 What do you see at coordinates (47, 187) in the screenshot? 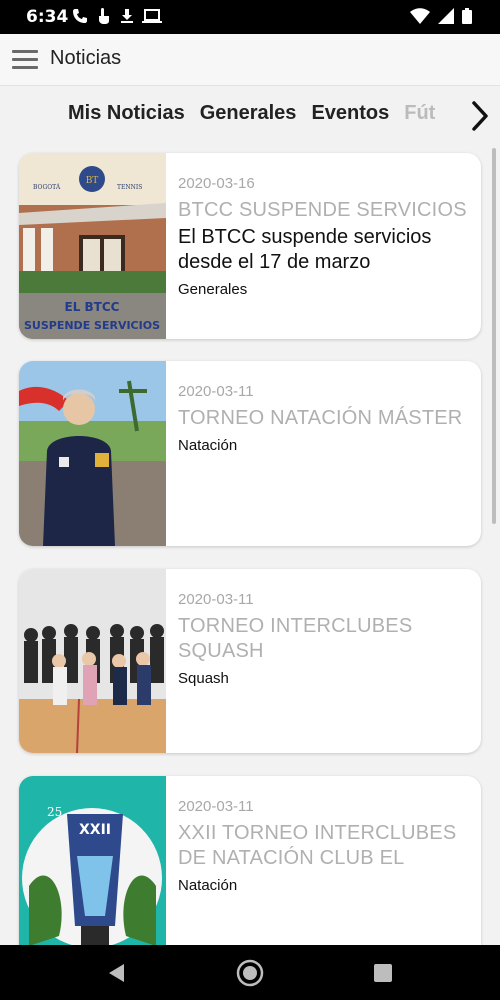
I see `banner-left-text: BOGOTÁ` at bounding box center [47, 187].